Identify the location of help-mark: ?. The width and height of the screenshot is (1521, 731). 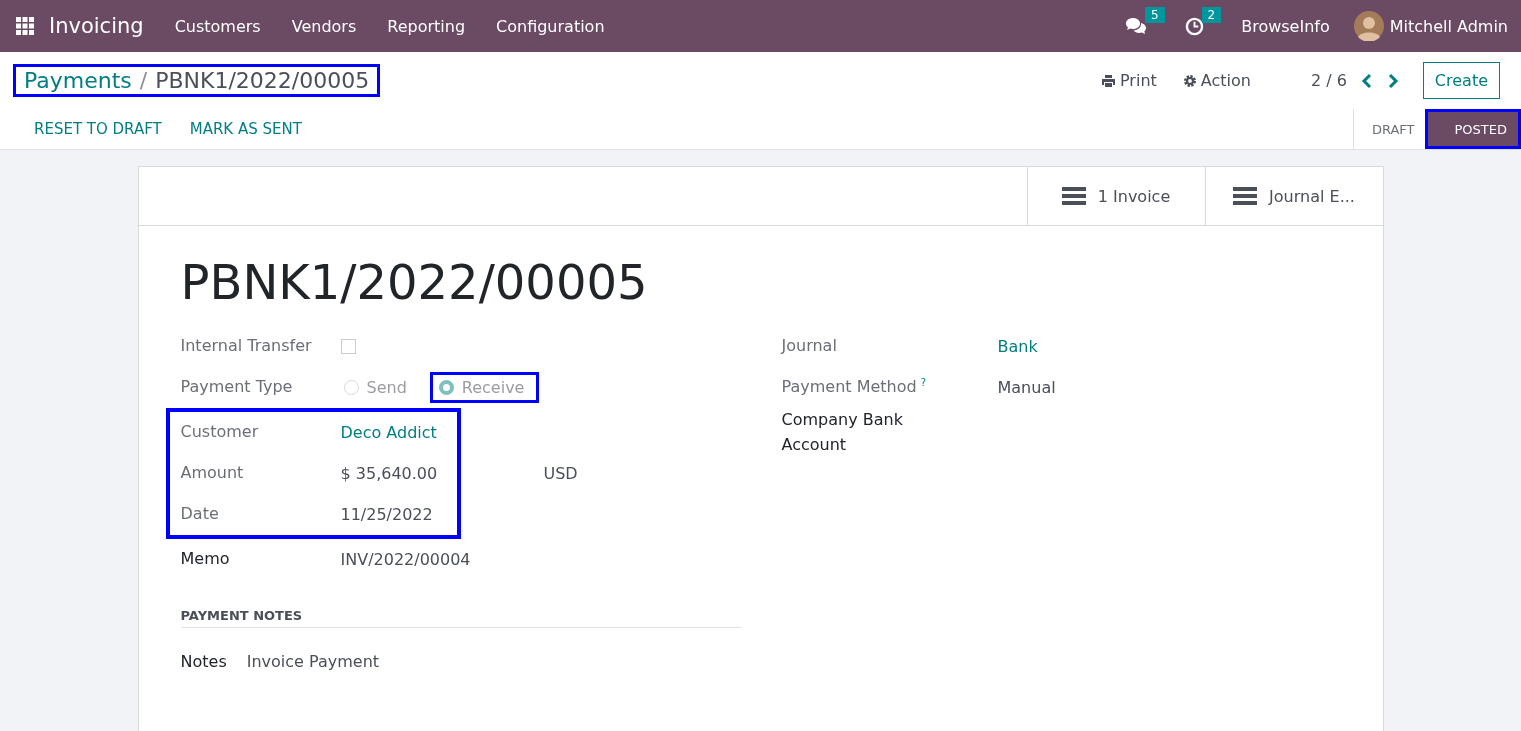
(923, 382).